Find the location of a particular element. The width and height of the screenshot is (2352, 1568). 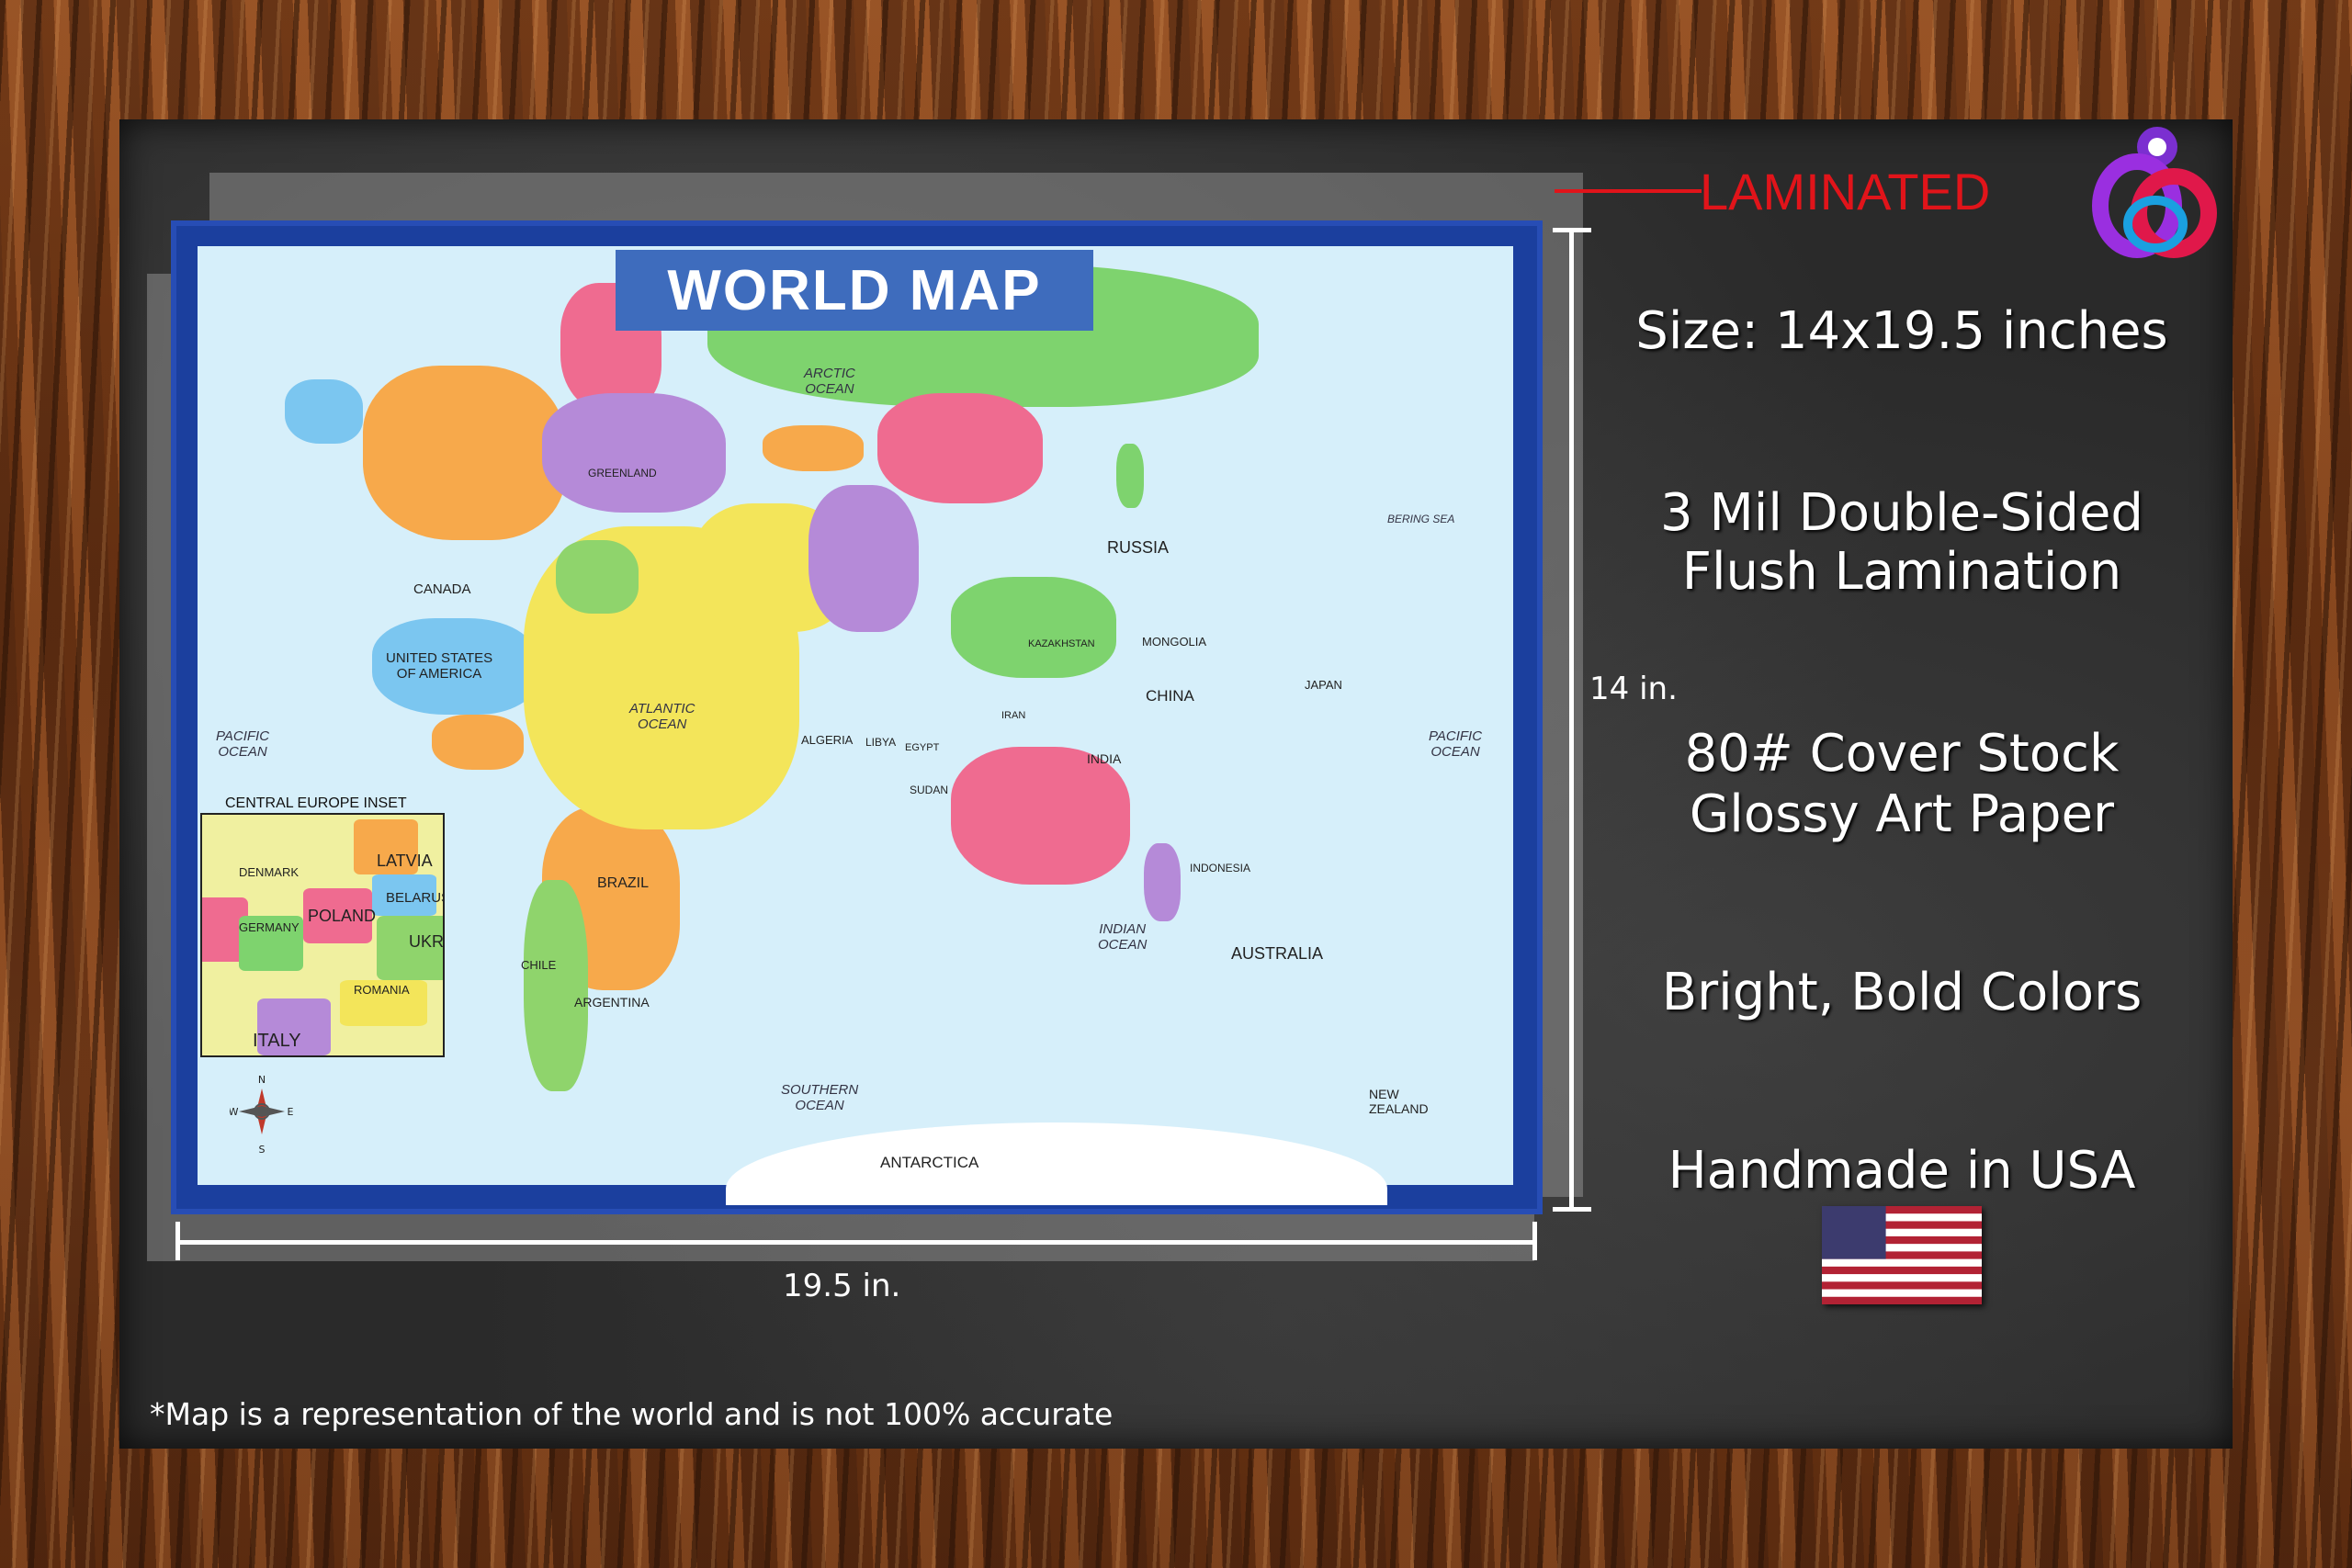

compass-s: S is located at coordinates (262, 1150).